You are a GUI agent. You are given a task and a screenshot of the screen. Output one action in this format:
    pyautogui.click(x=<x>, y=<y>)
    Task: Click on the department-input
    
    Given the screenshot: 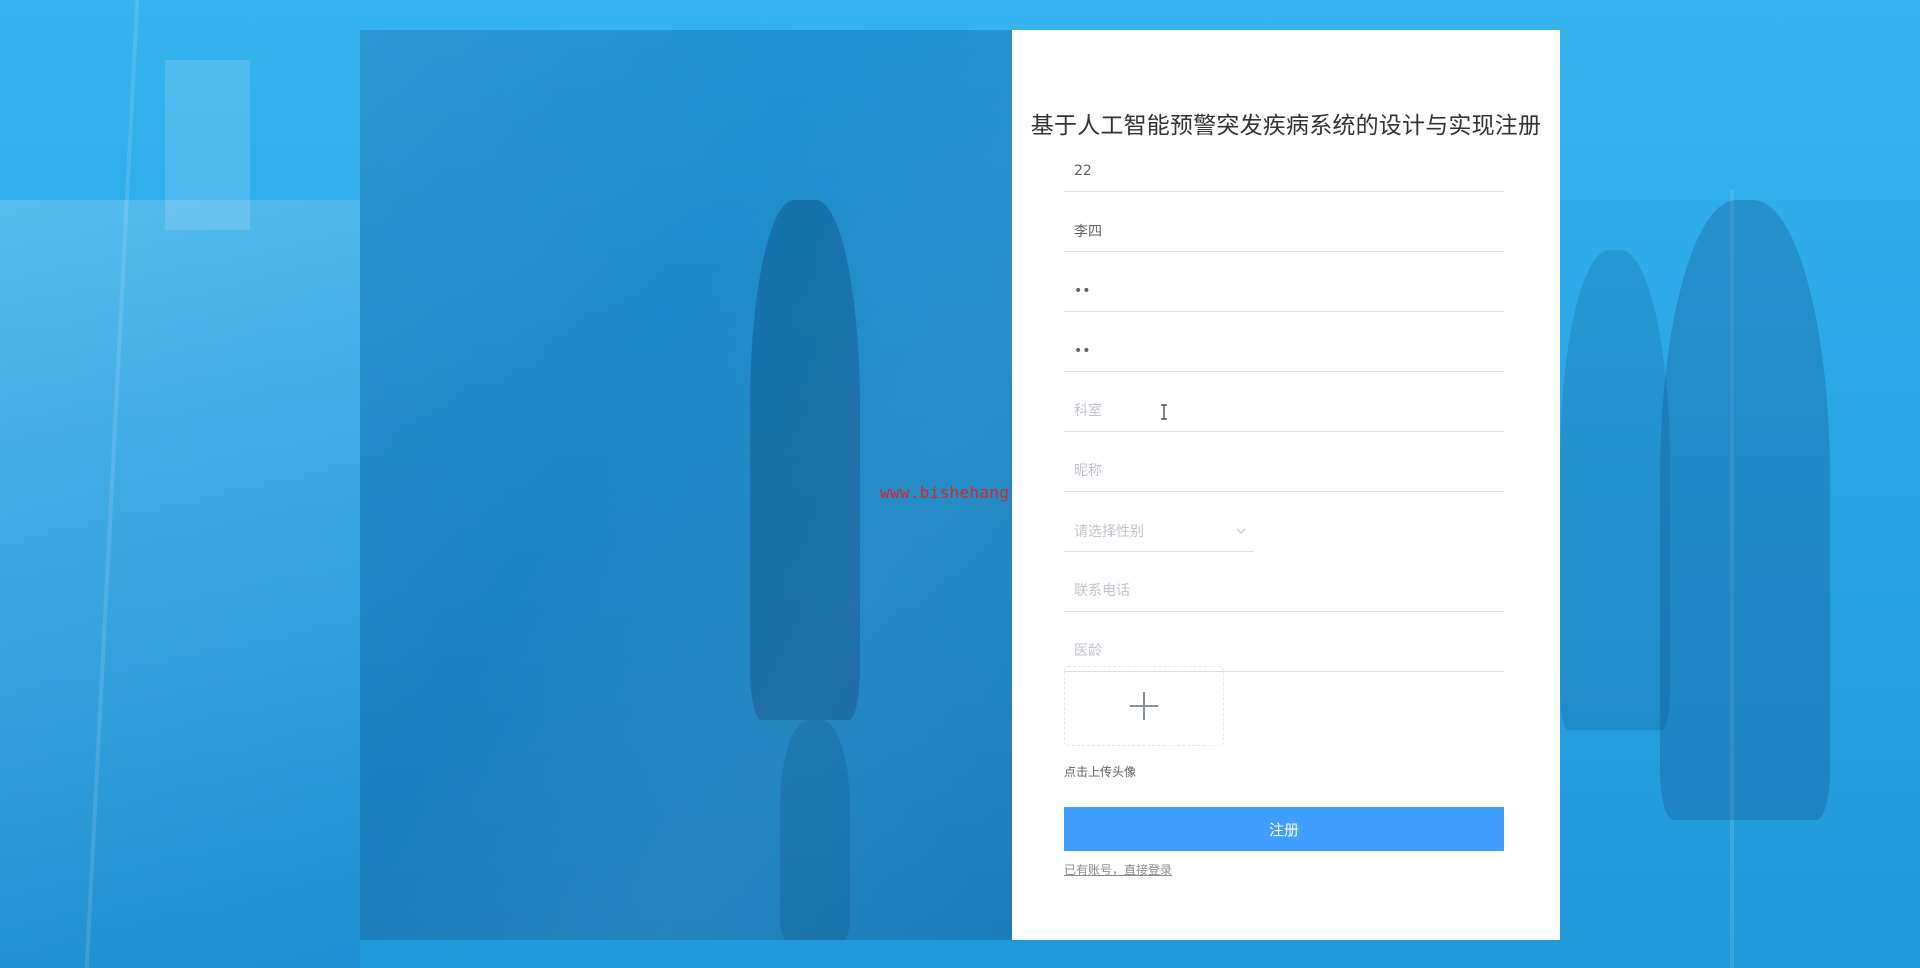 What is the action you would take?
    pyautogui.click(x=1284, y=410)
    